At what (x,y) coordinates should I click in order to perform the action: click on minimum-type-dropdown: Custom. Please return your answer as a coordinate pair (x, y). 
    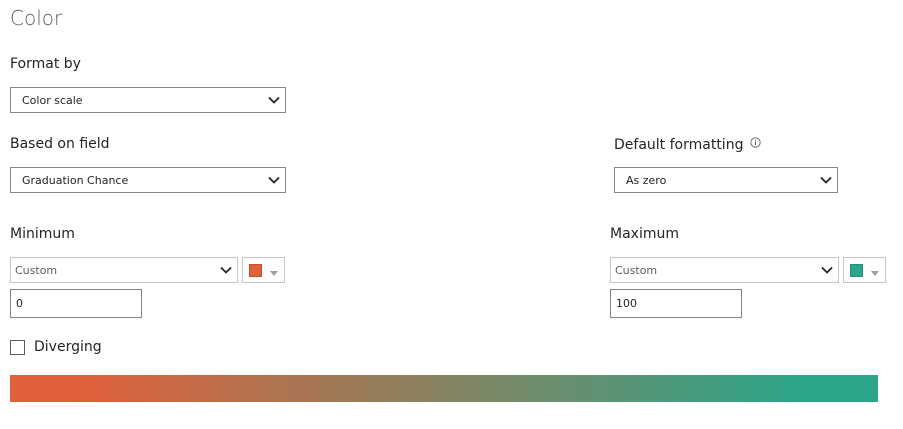
    Looking at the image, I should click on (124, 270).